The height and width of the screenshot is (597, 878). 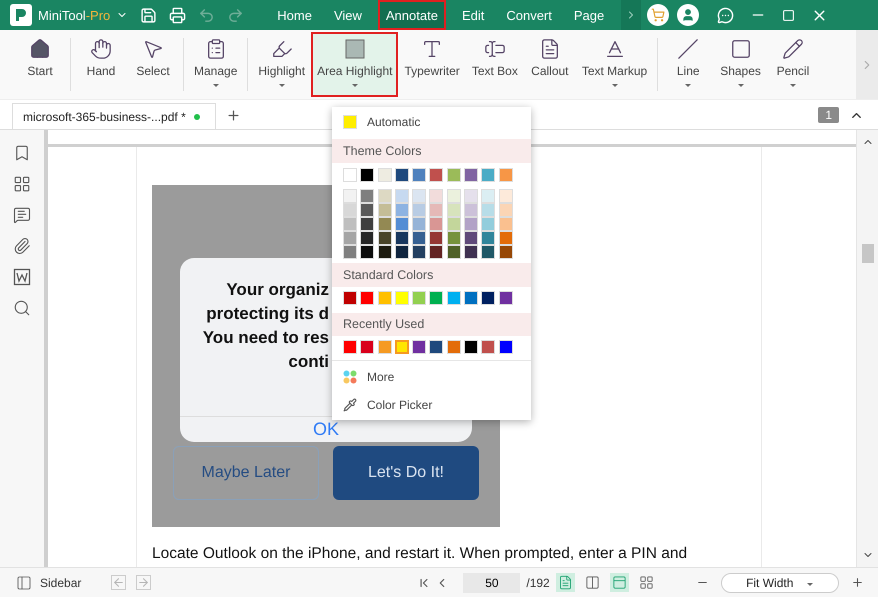 What do you see at coordinates (348, 15) in the screenshot?
I see `menu-tab: View` at bounding box center [348, 15].